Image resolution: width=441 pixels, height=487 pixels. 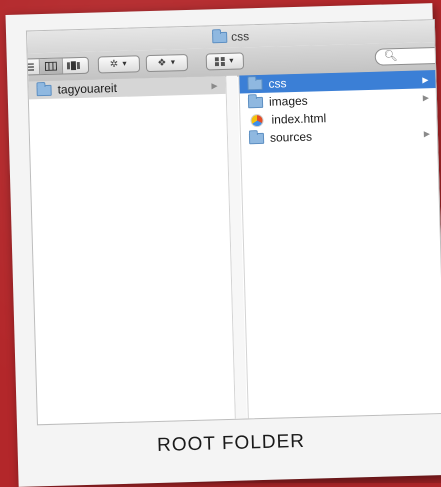 What do you see at coordinates (161, 63) in the screenshot?
I see `dropbox-icon: ❖` at bounding box center [161, 63].